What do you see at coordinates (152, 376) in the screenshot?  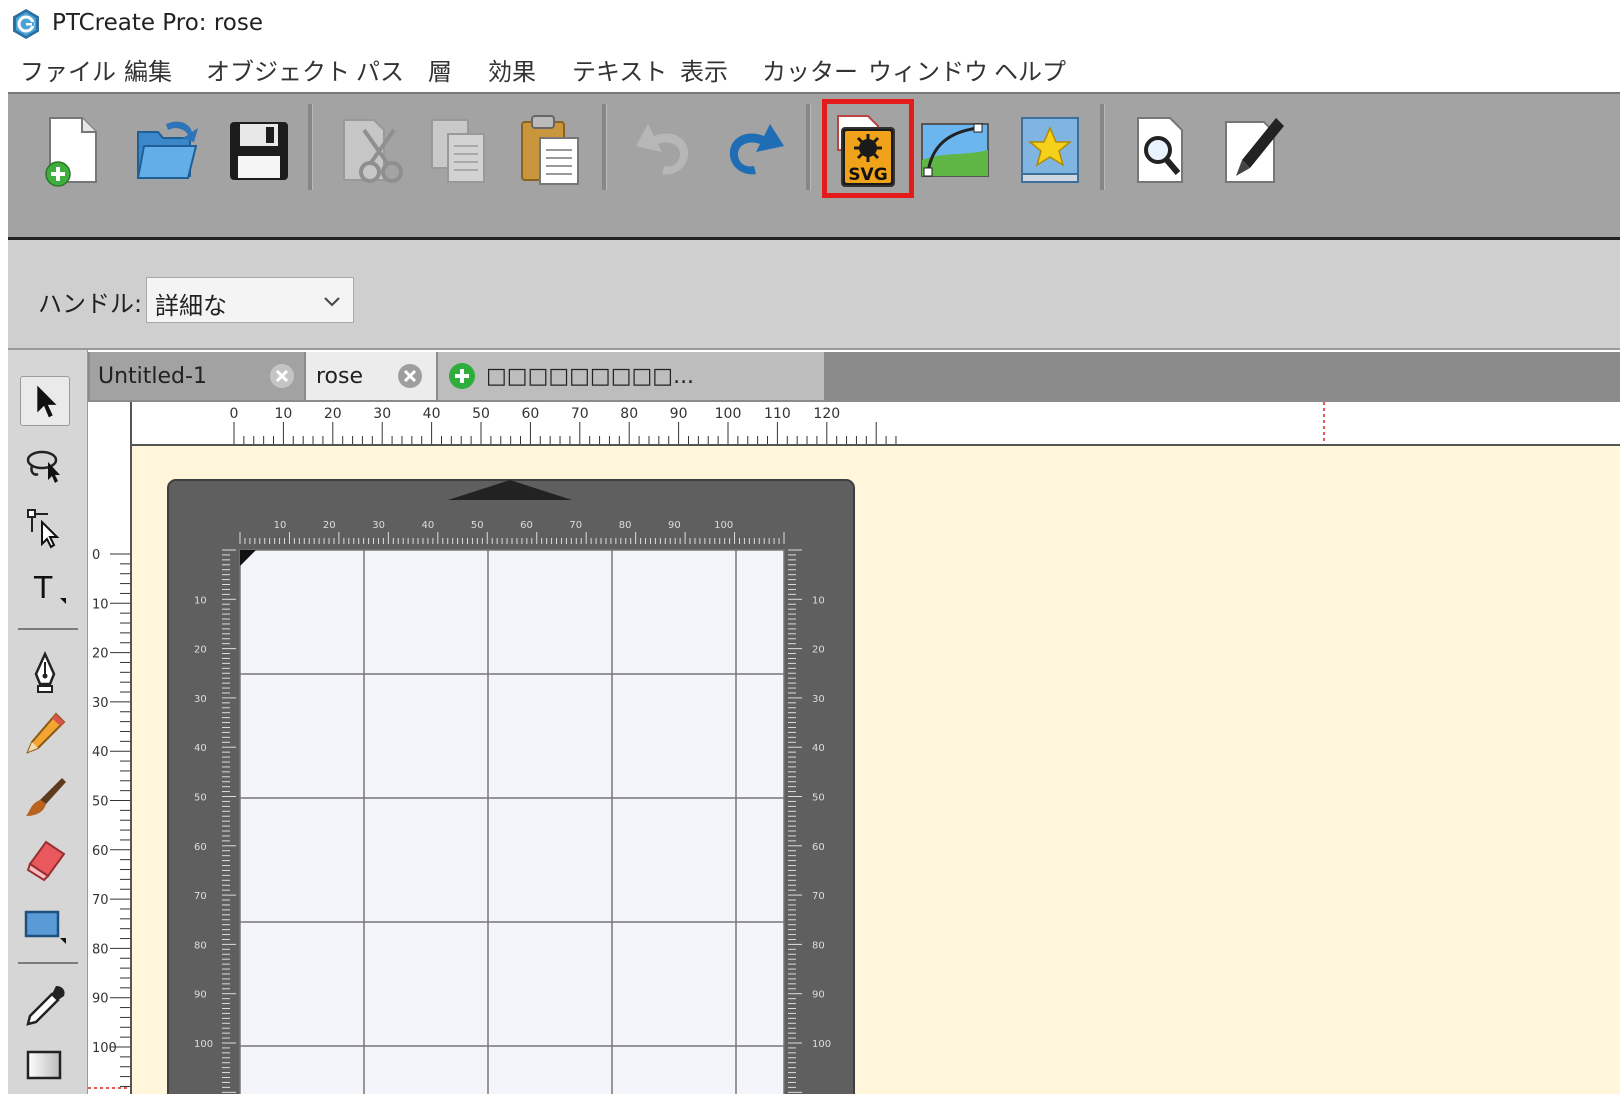 I see `tab-label: Untitled-1` at bounding box center [152, 376].